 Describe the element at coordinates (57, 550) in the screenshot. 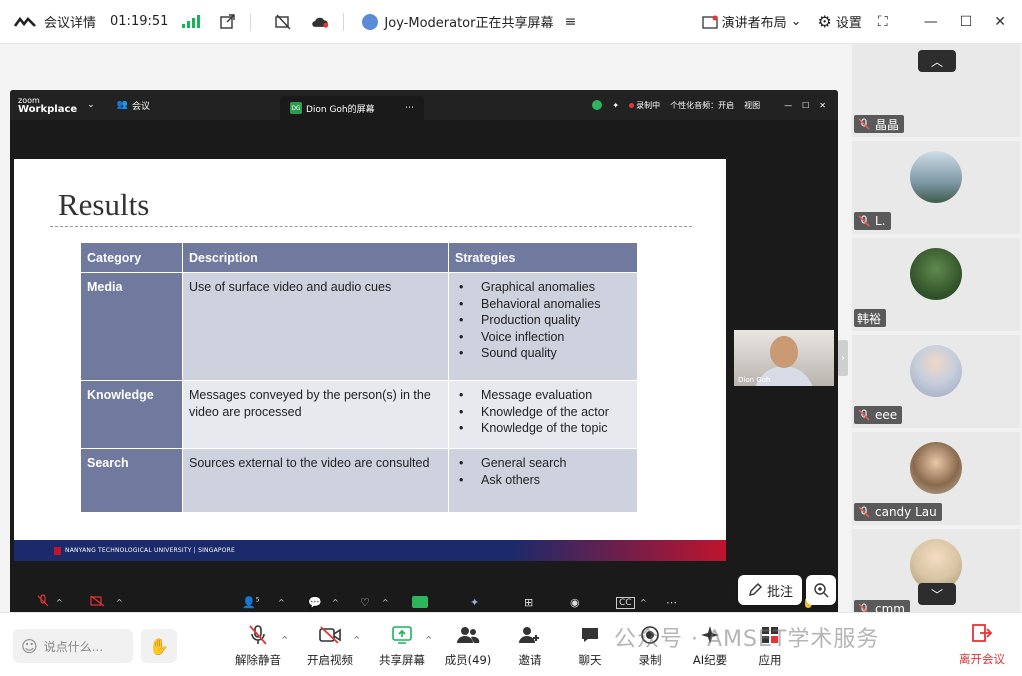

I see `university-logo-icon` at that location.